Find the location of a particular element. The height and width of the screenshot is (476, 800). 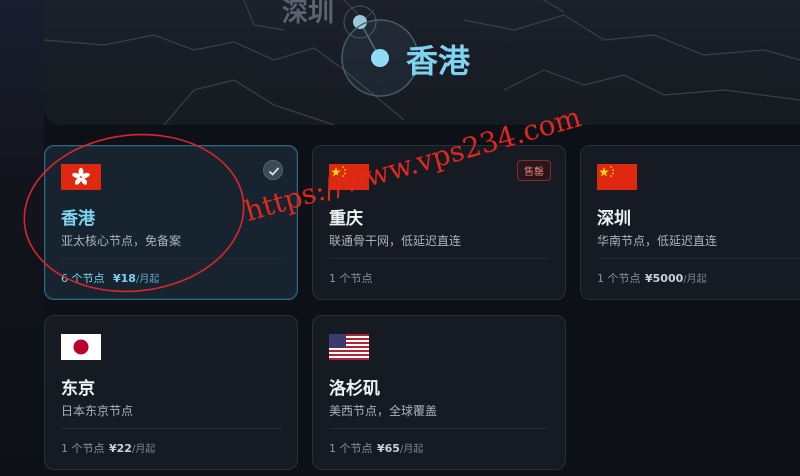

region-city-name: 香港 is located at coordinates (78, 219).